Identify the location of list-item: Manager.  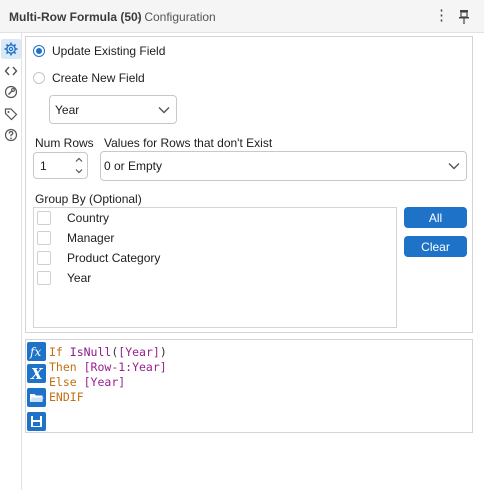
(75, 238).